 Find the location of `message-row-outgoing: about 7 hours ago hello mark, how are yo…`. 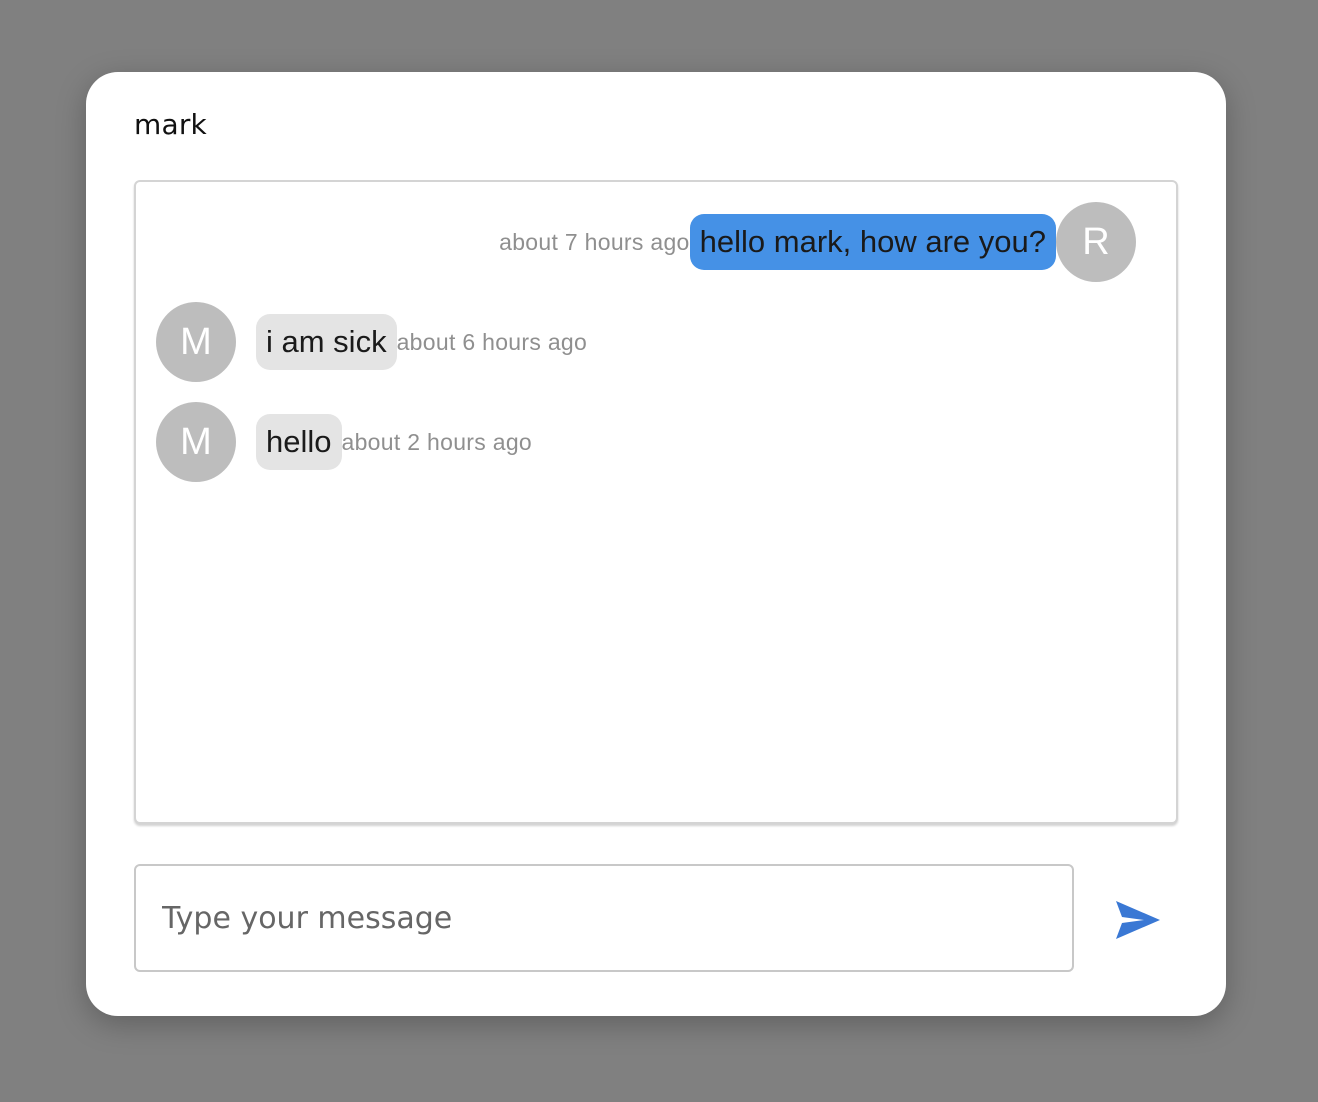

message-row-outgoing: about 7 hours ago hello mark, how are yo… is located at coordinates (817, 242).